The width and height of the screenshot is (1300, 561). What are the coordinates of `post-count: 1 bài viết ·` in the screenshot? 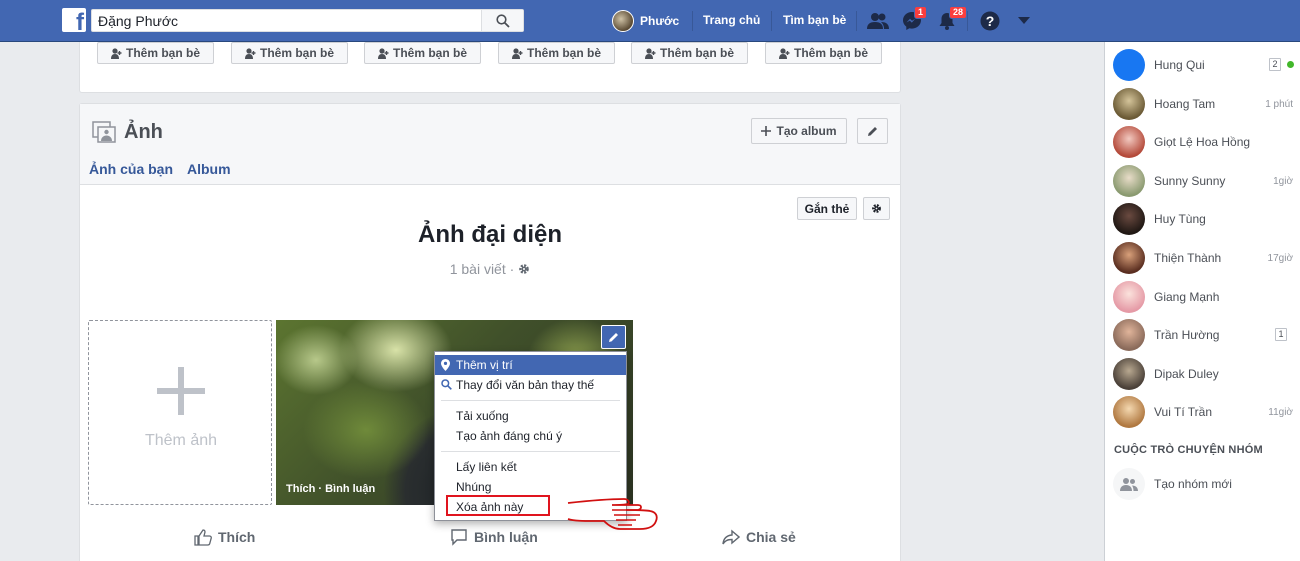 It's located at (482, 269).